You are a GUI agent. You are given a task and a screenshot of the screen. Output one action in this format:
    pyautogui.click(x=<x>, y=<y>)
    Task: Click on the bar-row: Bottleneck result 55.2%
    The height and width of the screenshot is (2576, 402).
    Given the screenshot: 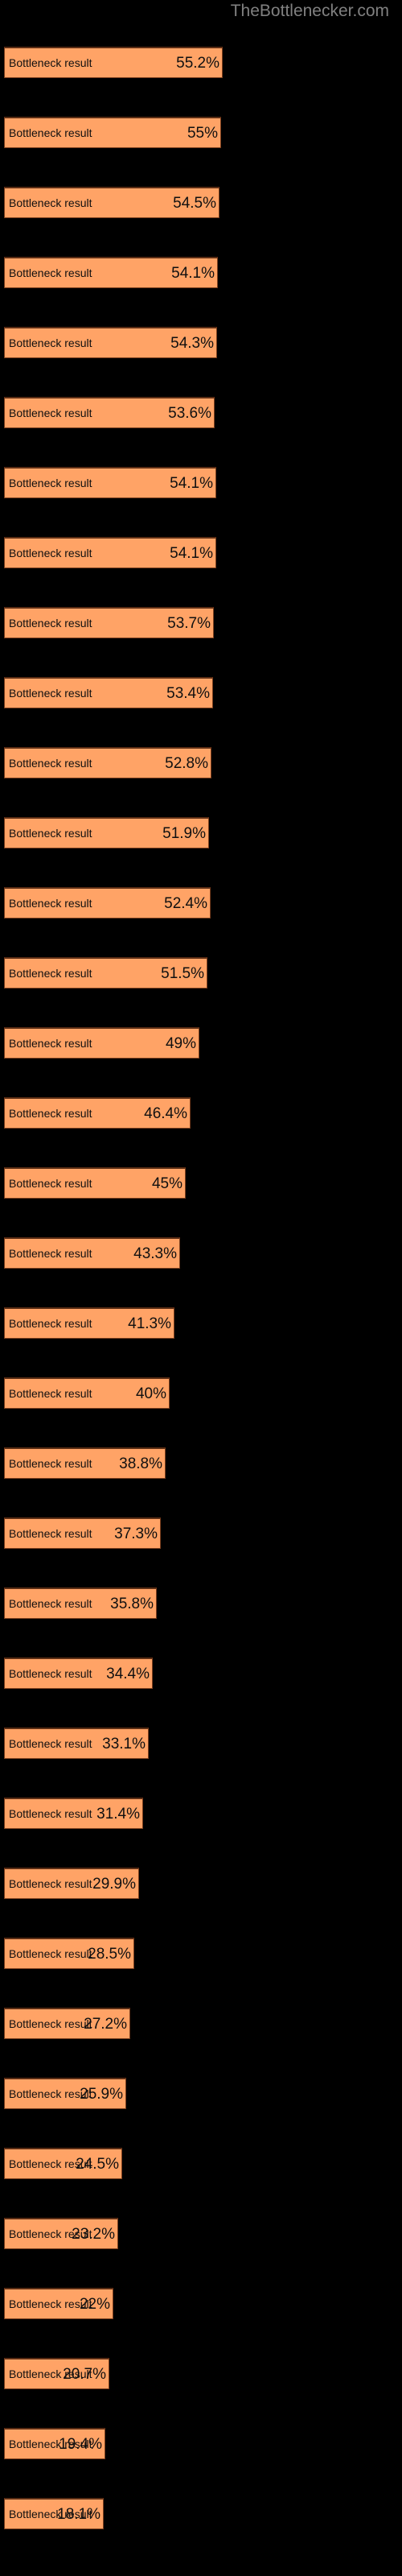 What is the action you would take?
    pyautogui.click(x=203, y=62)
    